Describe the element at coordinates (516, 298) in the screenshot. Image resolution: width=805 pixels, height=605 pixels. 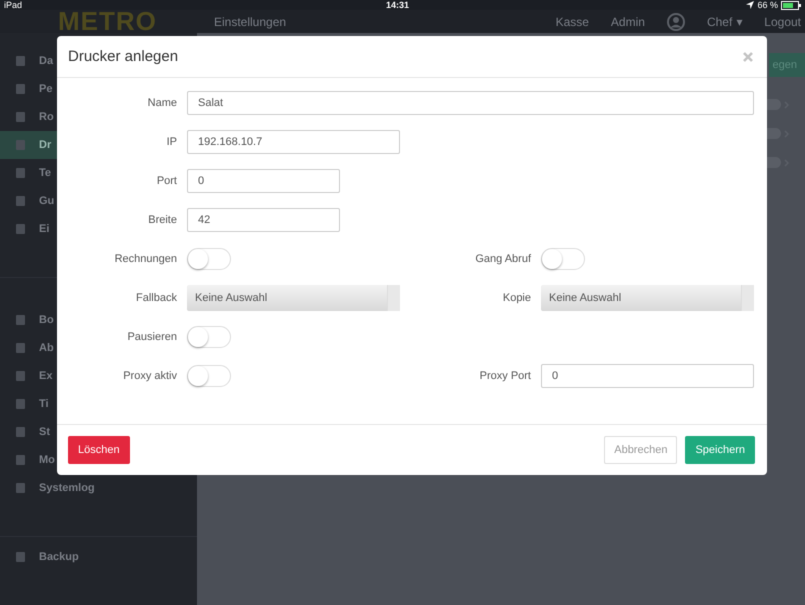
I see `field-label: Kopie` at that location.